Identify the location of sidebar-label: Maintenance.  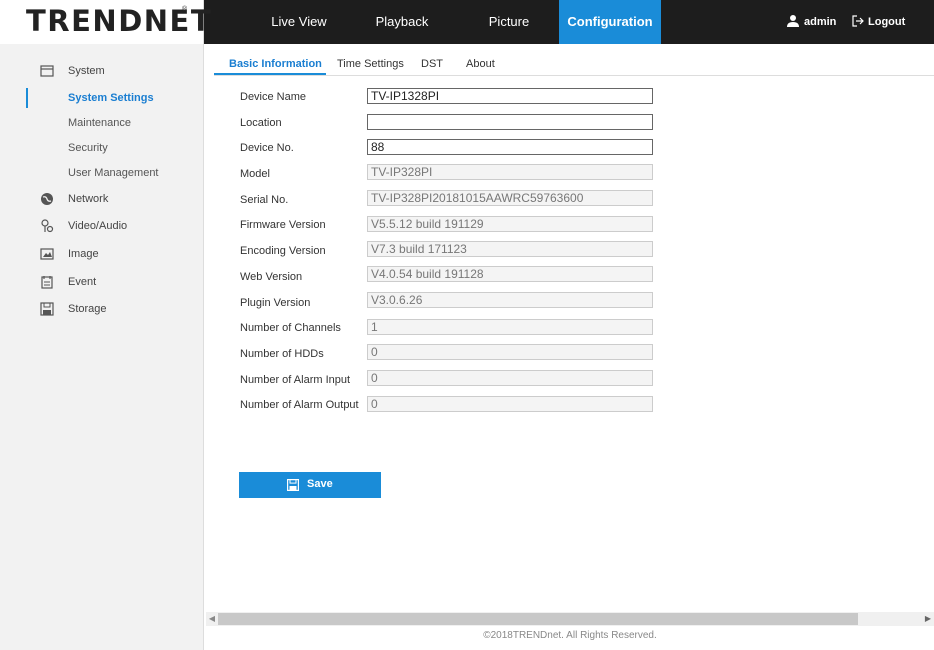
(99, 123).